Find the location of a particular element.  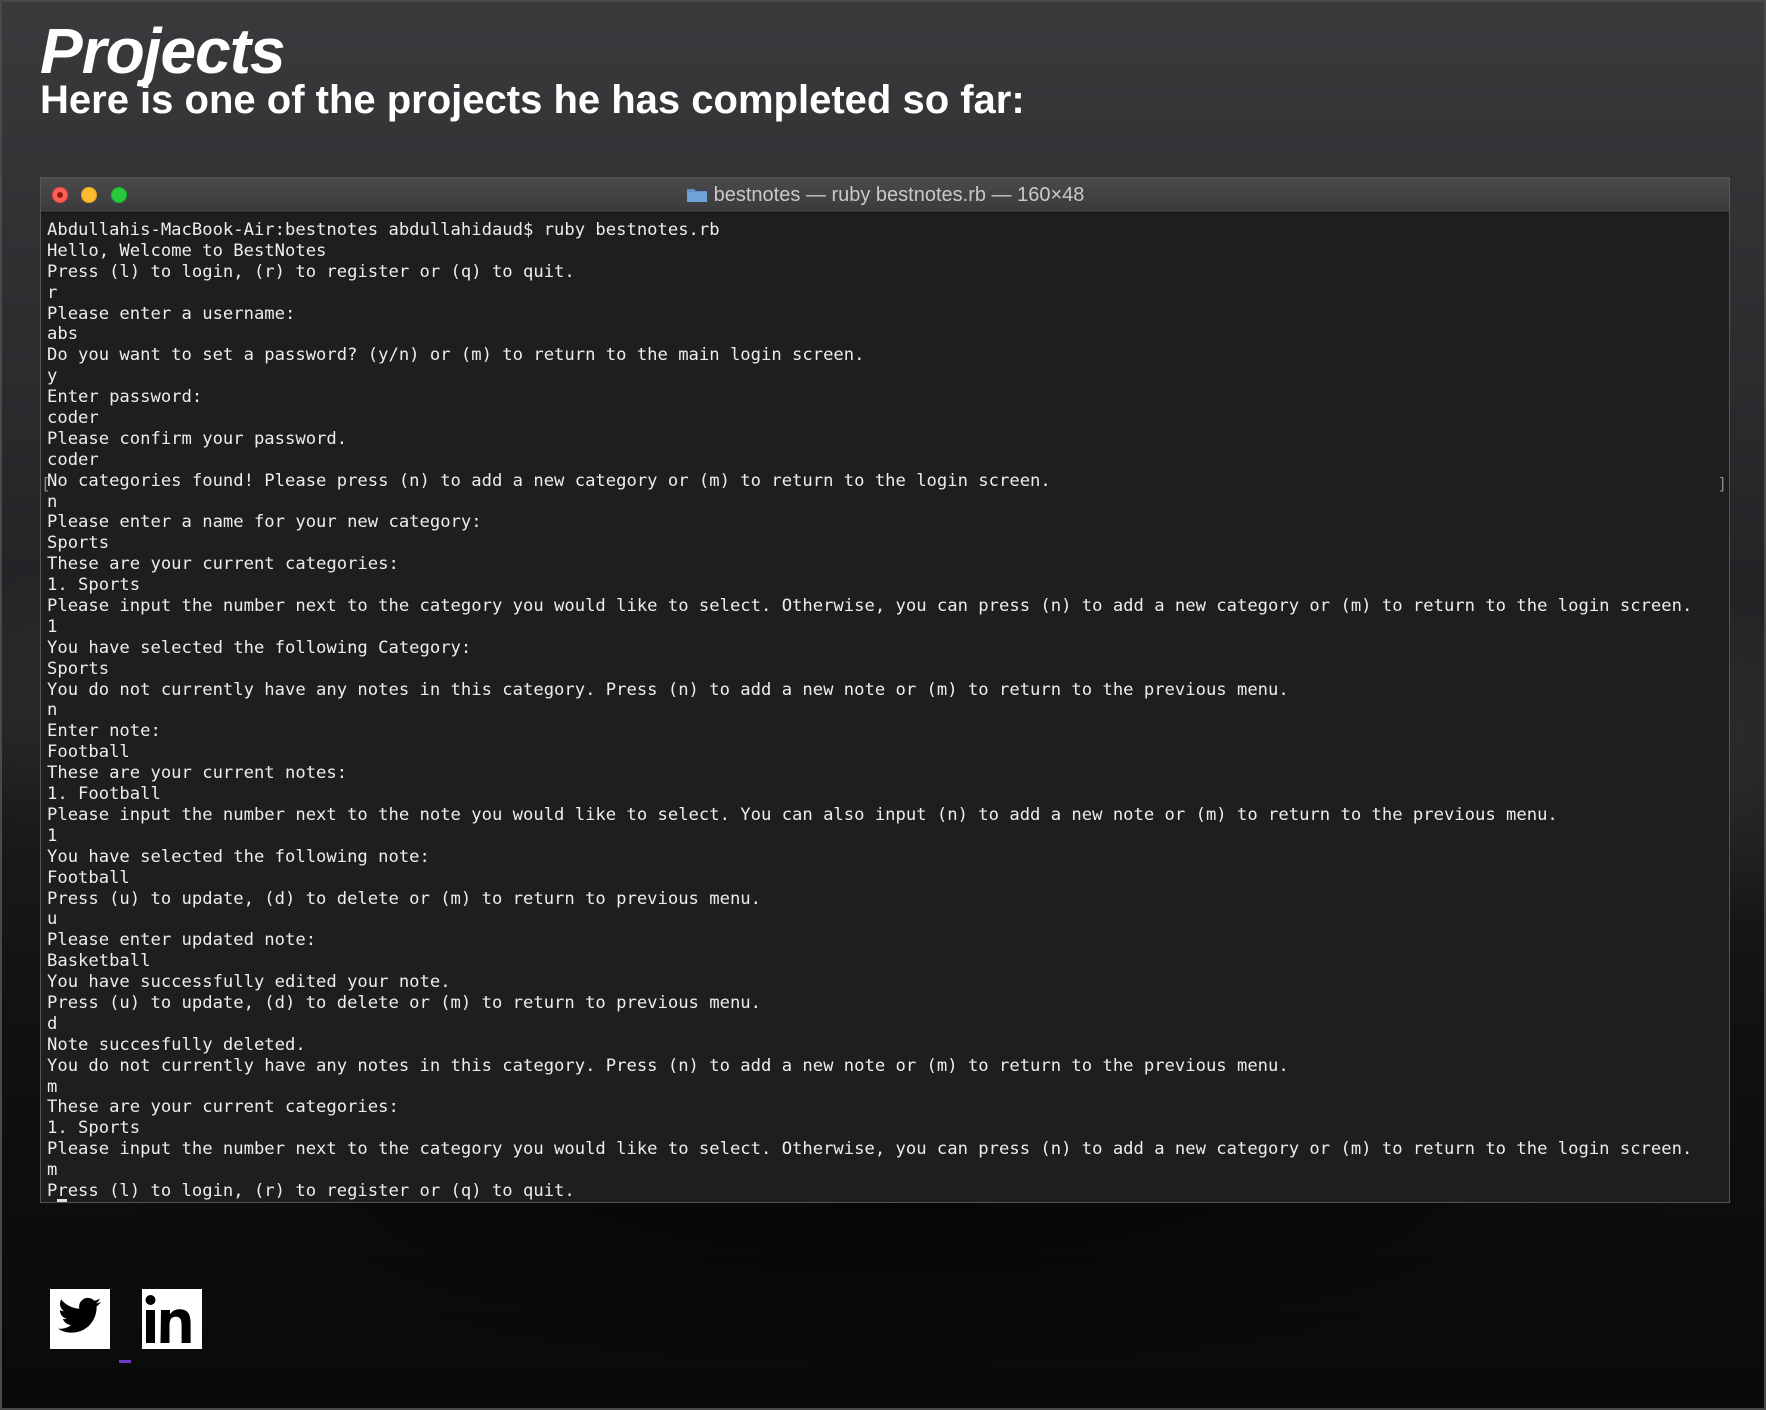

terminal-titlebar: bestnotes — ruby bestnotes.rb — 160×48 is located at coordinates (885, 195).